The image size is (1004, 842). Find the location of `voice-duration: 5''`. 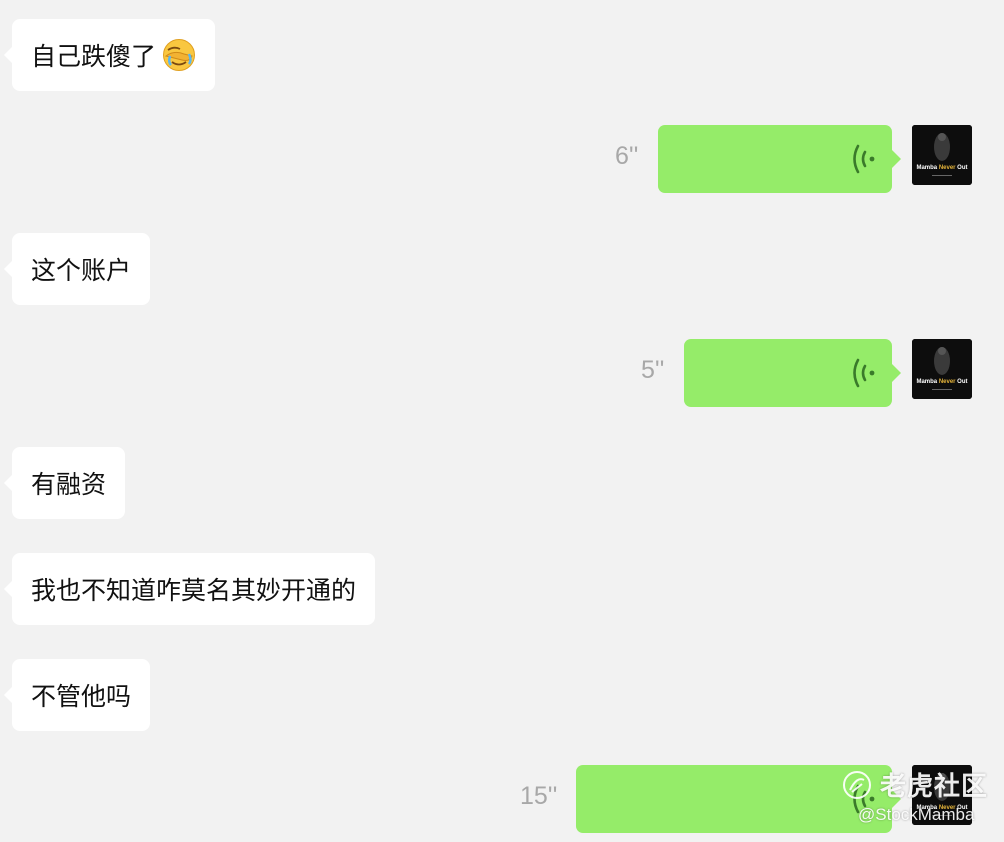

voice-duration: 5'' is located at coordinates (653, 370).